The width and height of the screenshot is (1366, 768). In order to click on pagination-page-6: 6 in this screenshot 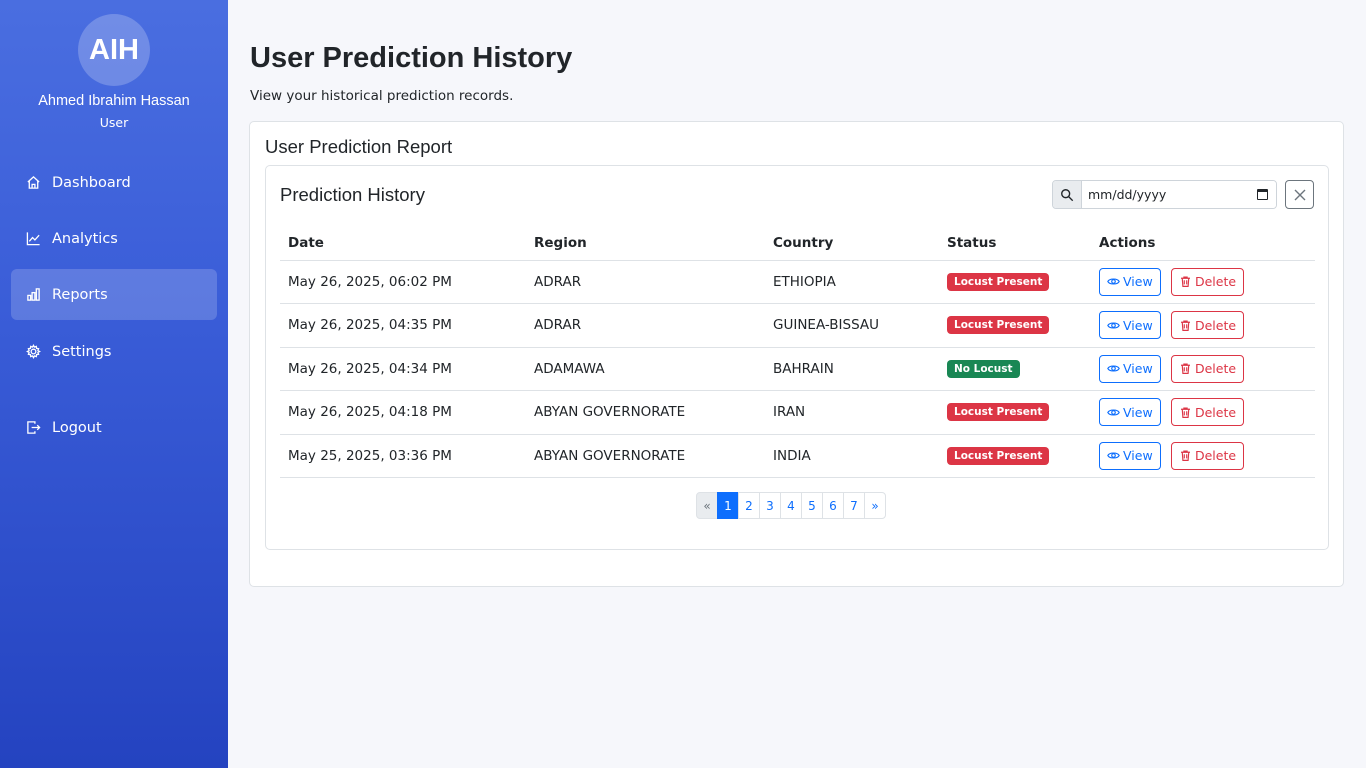, I will do `click(833, 505)`.